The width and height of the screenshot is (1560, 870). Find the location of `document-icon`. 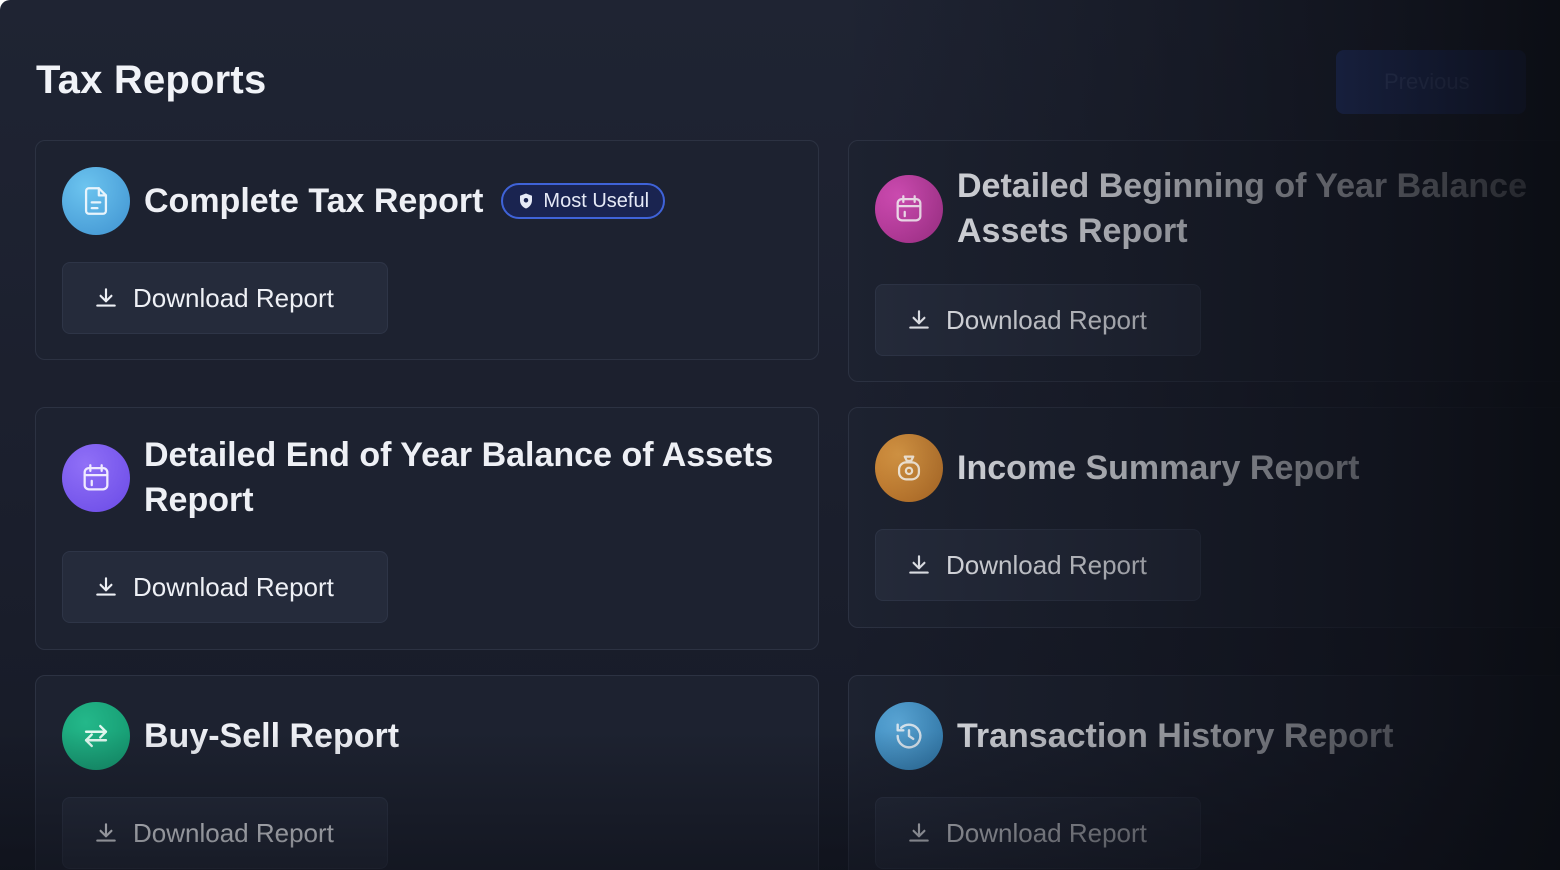

document-icon is located at coordinates (96, 201).